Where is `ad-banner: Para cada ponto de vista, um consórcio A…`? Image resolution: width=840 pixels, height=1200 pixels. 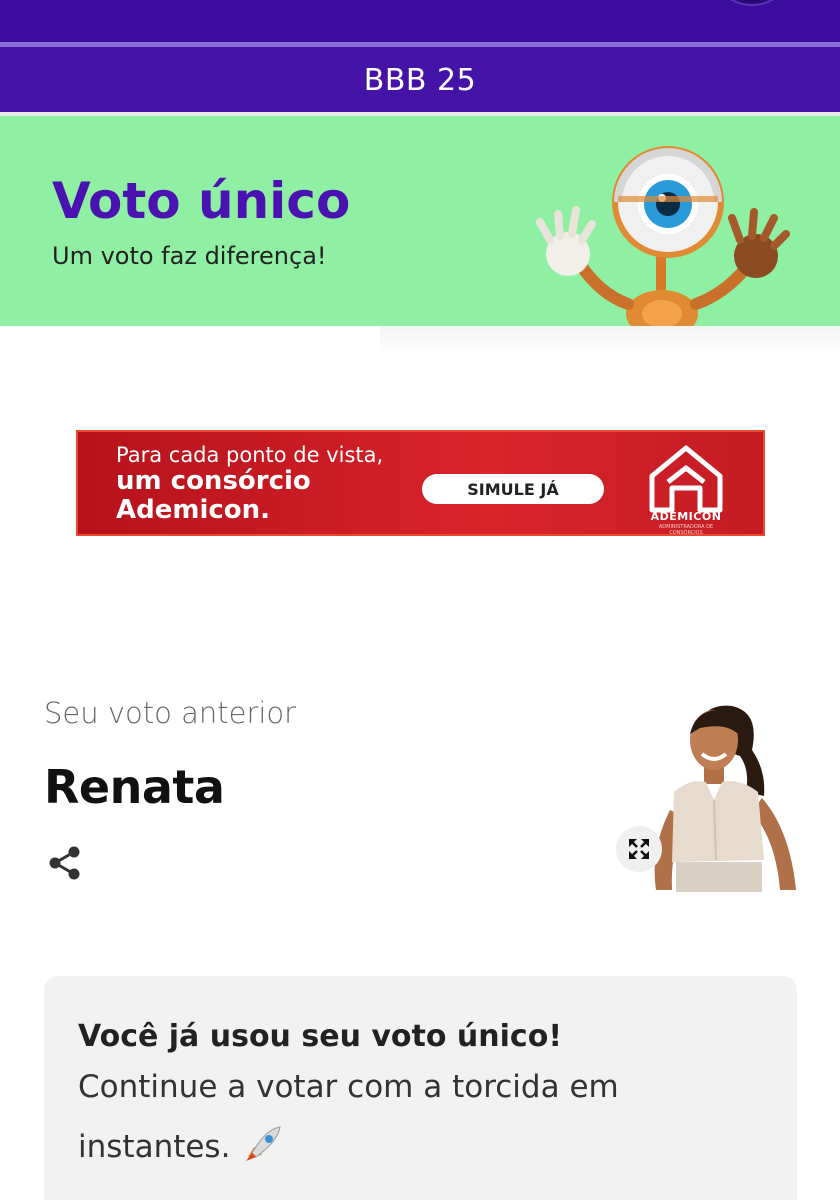
ad-banner: Para cada ponto de vista, um consórcio A… is located at coordinates (420, 483).